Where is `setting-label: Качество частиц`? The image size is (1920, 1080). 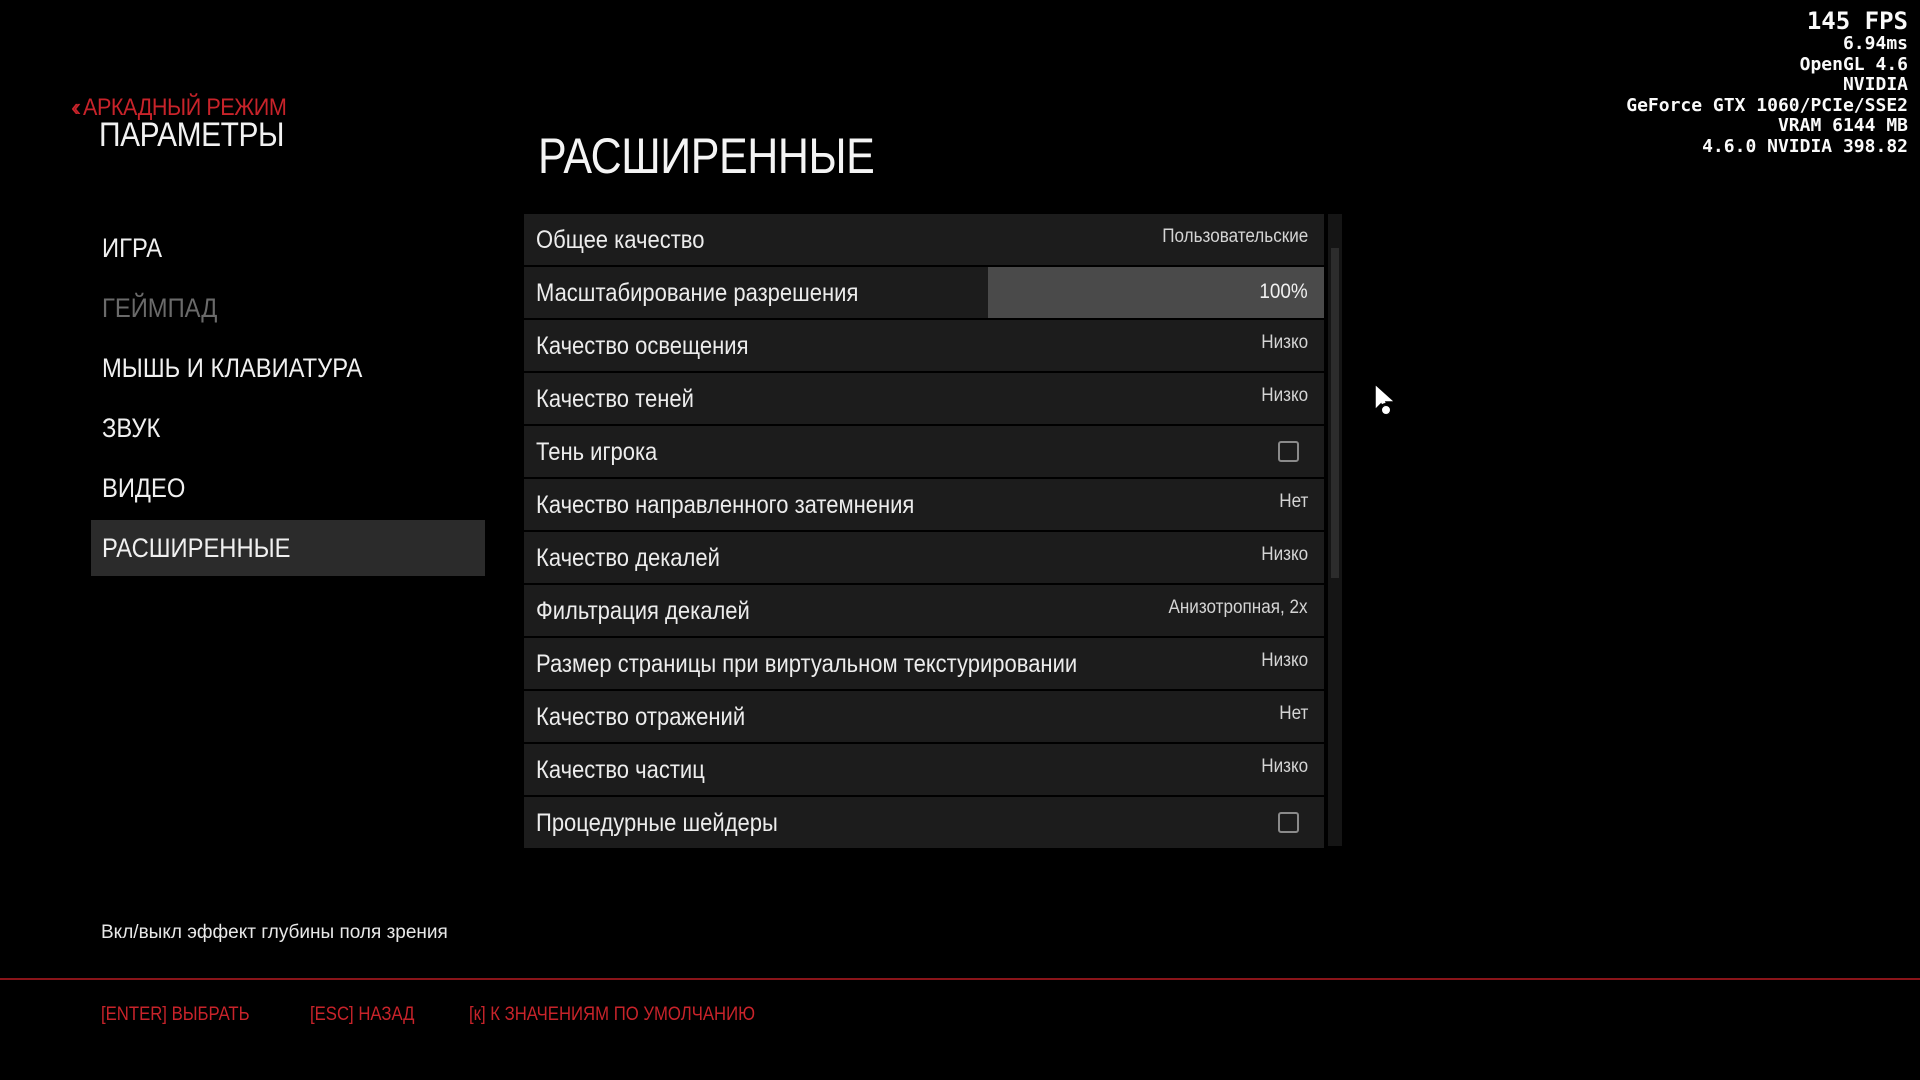
setting-label: Качество частиц is located at coordinates (620, 770).